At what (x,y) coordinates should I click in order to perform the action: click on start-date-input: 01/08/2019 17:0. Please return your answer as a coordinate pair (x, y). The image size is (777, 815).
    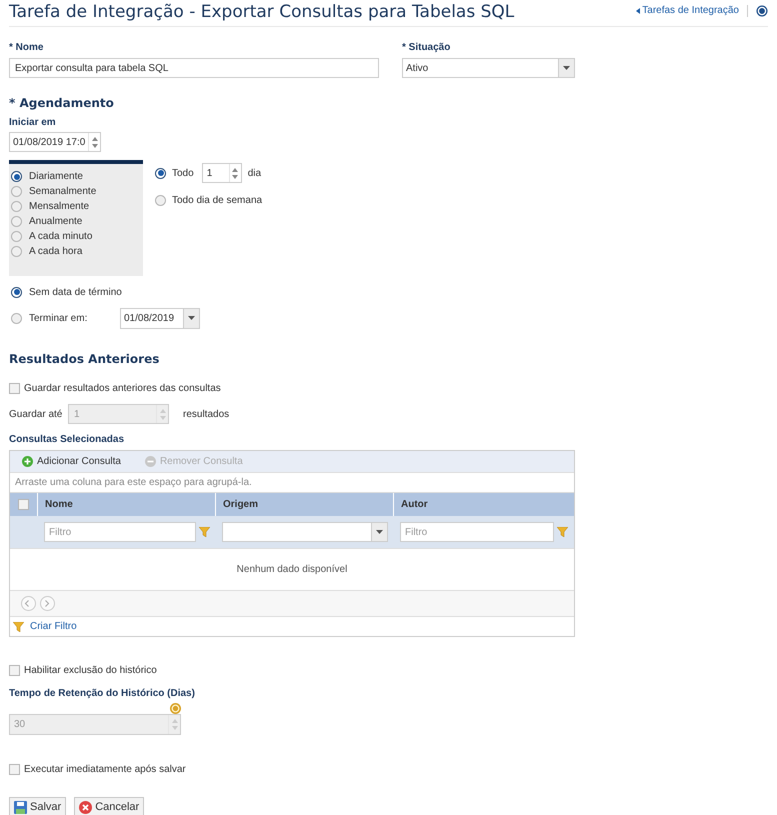
    Looking at the image, I should click on (55, 142).